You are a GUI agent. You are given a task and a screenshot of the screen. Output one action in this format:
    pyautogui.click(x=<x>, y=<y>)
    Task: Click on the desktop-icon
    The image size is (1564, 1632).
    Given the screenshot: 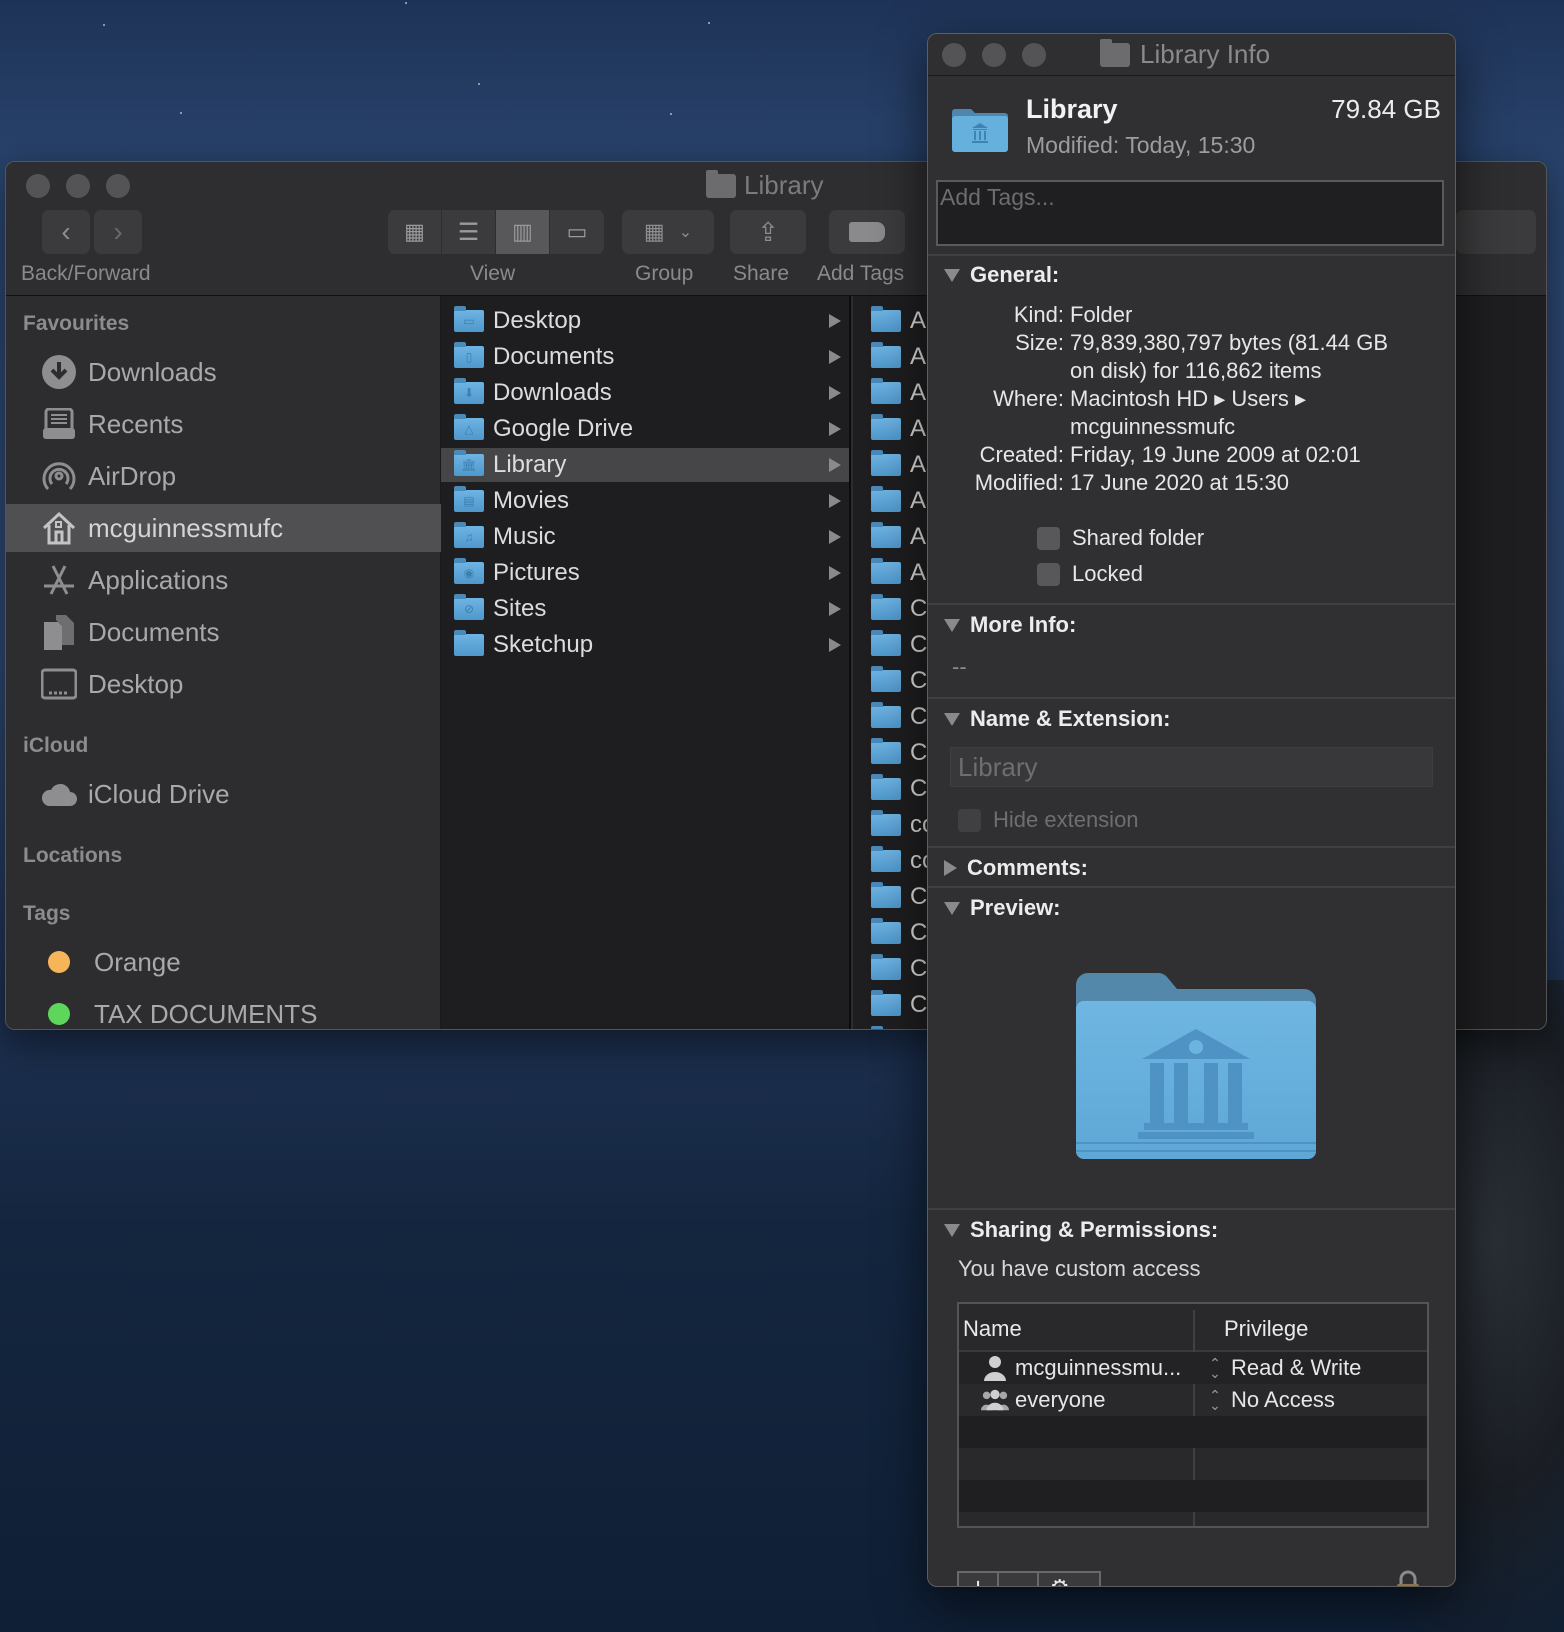 What is the action you would take?
    pyautogui.click(x=59, y=684)
    